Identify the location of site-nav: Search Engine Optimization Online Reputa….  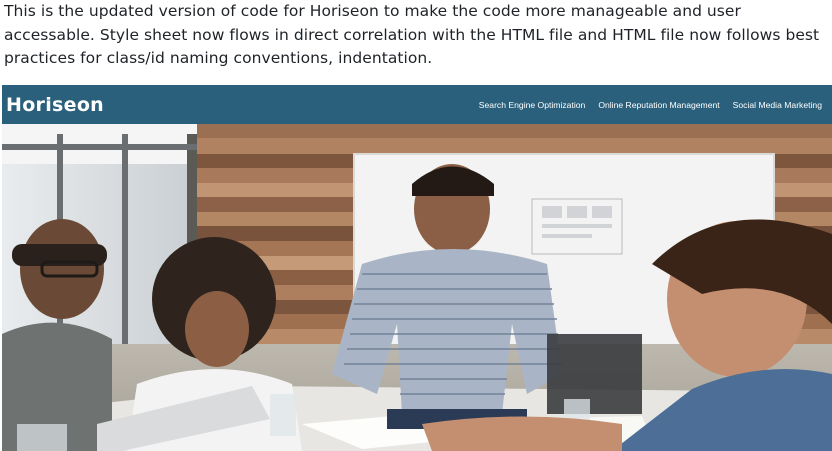
(644, 105).